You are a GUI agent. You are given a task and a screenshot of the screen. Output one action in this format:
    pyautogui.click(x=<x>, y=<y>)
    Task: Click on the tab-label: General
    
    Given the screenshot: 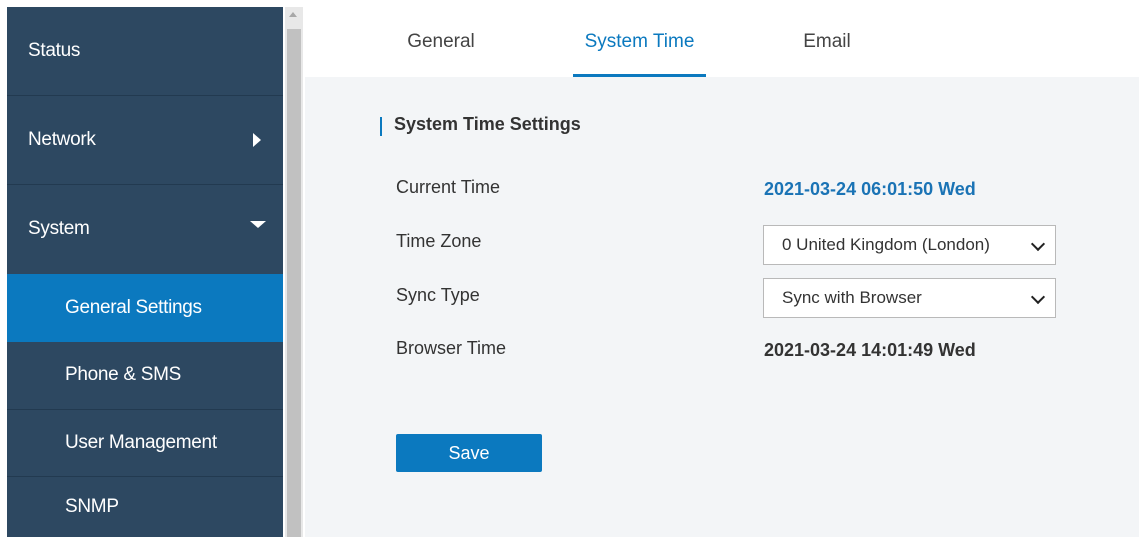 What is the action you would take?
    pyautogui.click(x=441, y=41)
    